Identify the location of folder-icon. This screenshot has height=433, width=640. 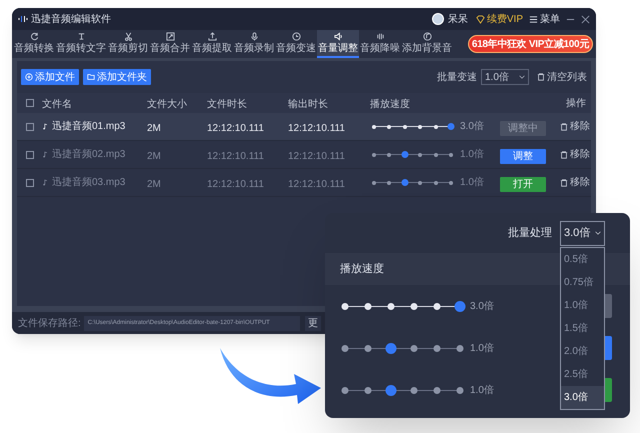
(91, 77).